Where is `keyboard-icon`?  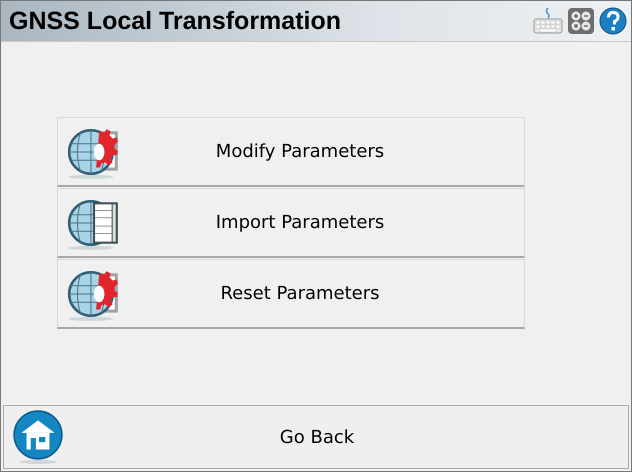
keyboard-icon is located at coordinates (548, 21).